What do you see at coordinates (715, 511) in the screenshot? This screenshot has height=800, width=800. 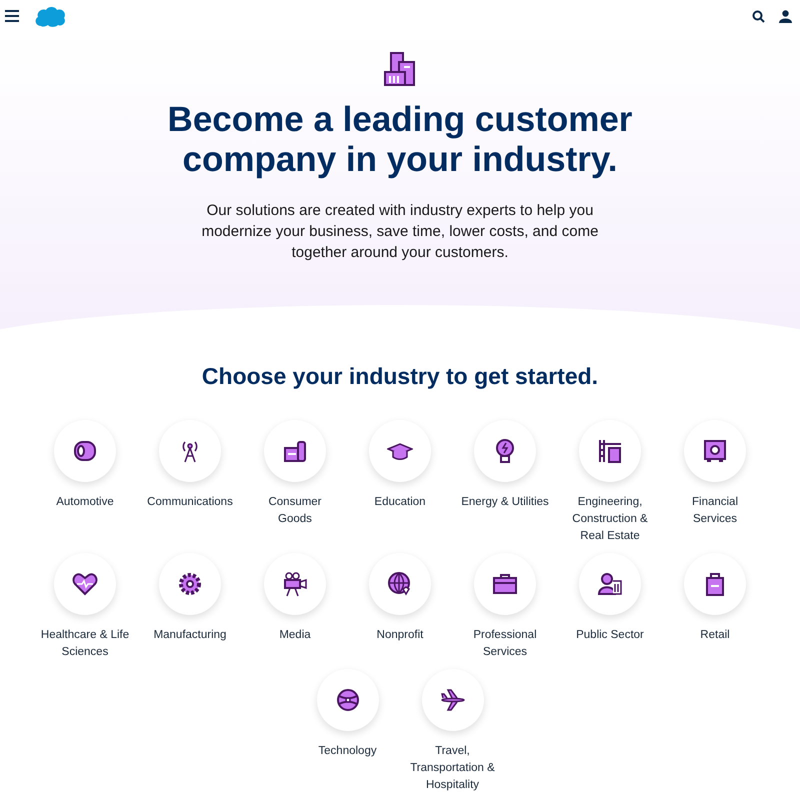 I see `industry-label: Financial Services` at bounding box center [715, 511].